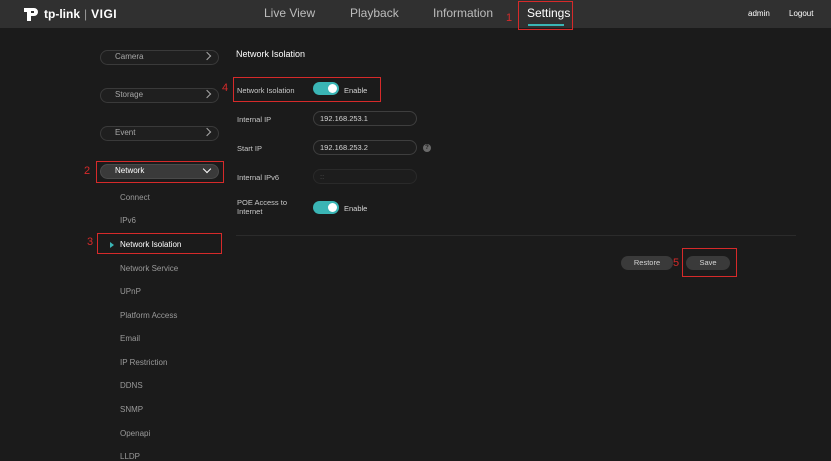 Image resolution: width=831 pixels, height=461 pixels. Describe the element at coordinates (250, 148) in the screenshot. I see `start-ip-label: Start IP` at that location.